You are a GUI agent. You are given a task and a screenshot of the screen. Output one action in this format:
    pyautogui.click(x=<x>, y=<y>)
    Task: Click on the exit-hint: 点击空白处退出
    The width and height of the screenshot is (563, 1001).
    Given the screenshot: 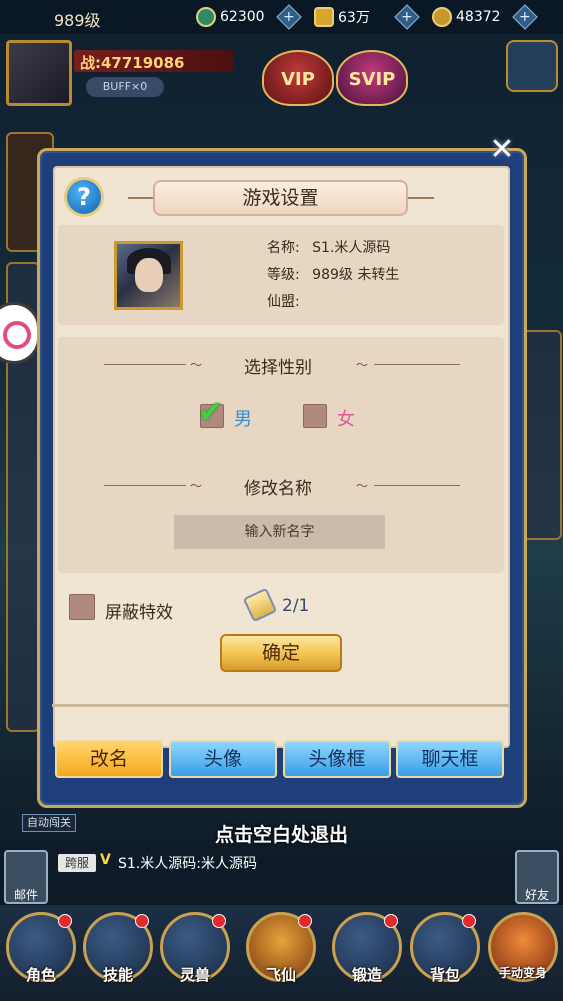 What is the action you would take?
    pyautogui.click(x=281, y=835)
    